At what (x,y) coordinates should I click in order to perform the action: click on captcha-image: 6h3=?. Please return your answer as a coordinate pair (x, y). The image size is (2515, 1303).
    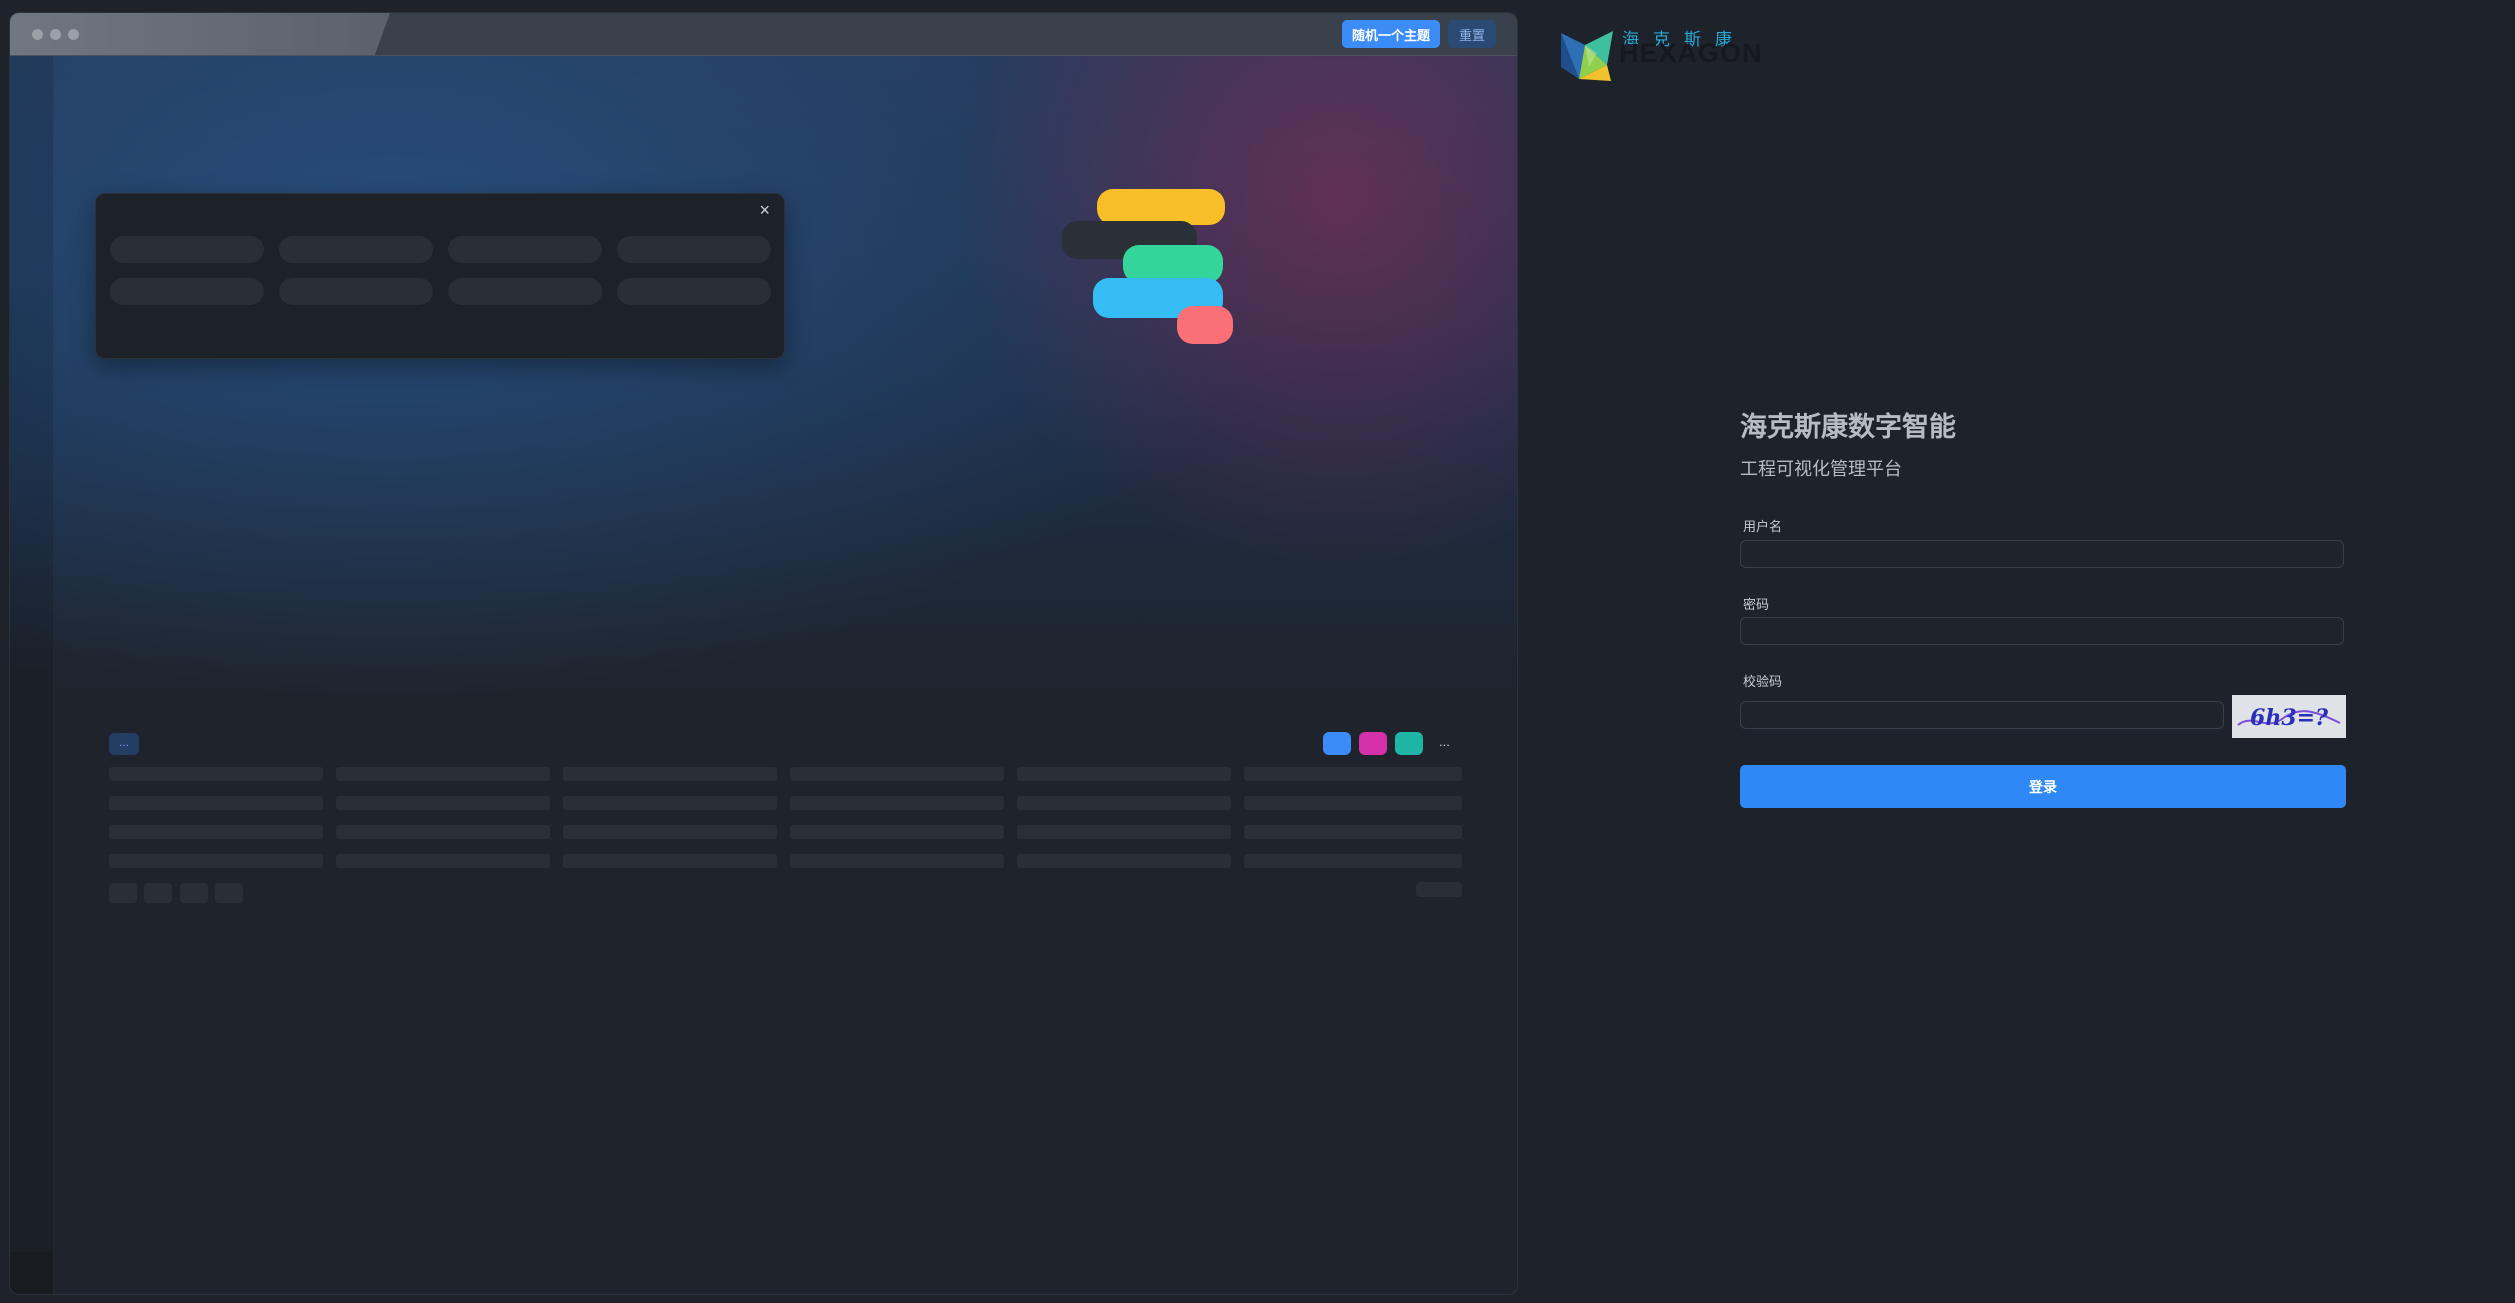
    Looking at the image, I should click on (2289, 716).